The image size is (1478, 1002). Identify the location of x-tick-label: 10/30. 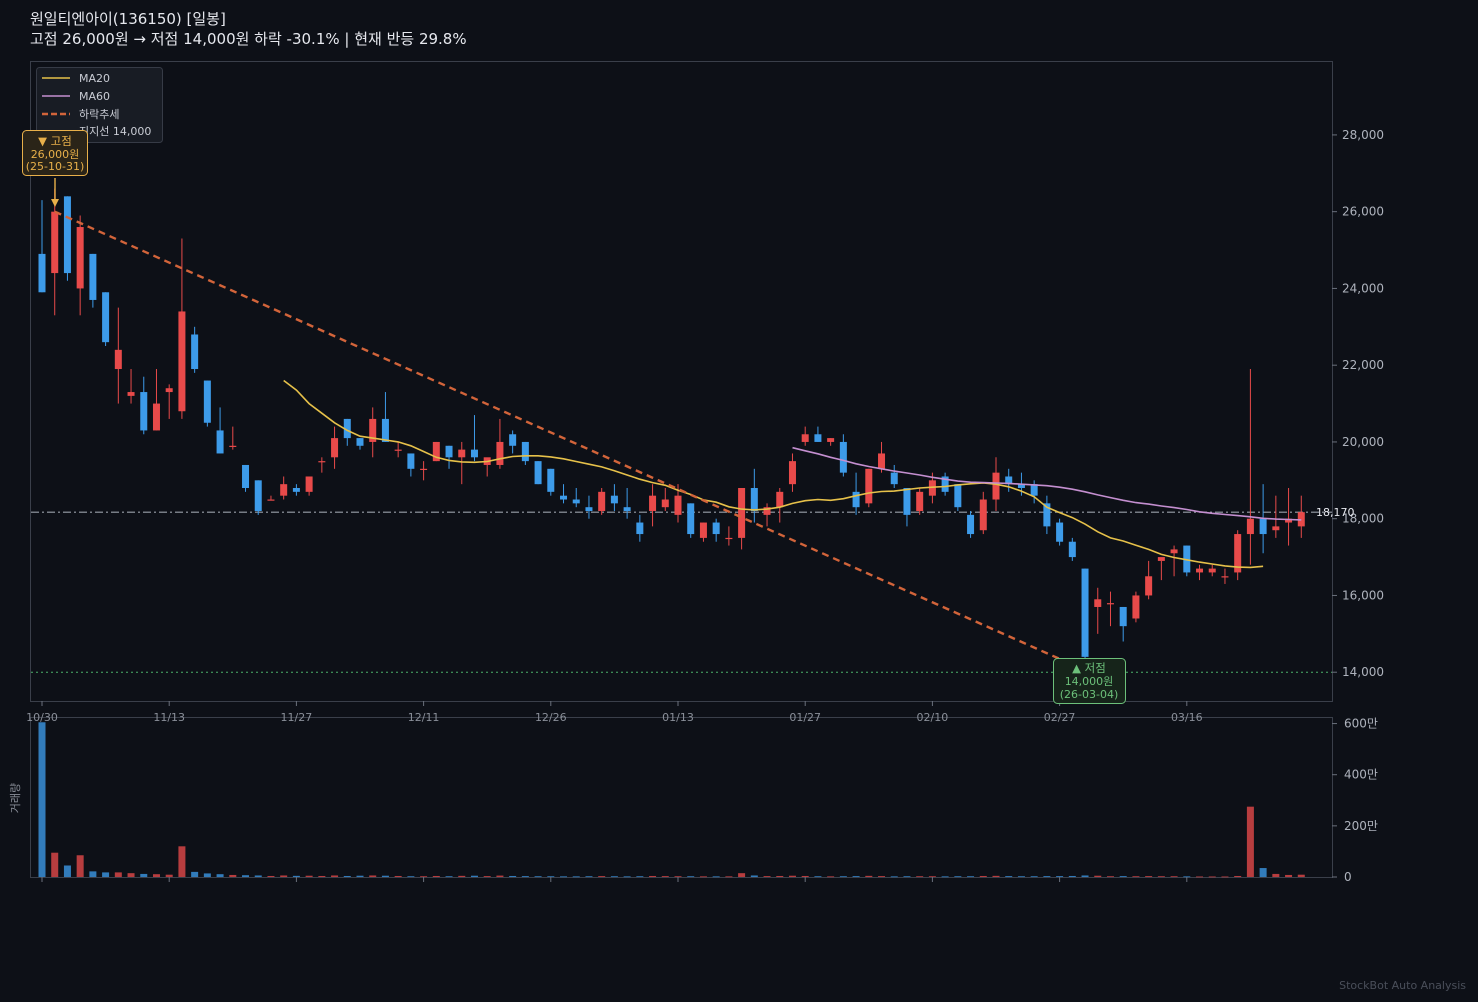
(42, 717).